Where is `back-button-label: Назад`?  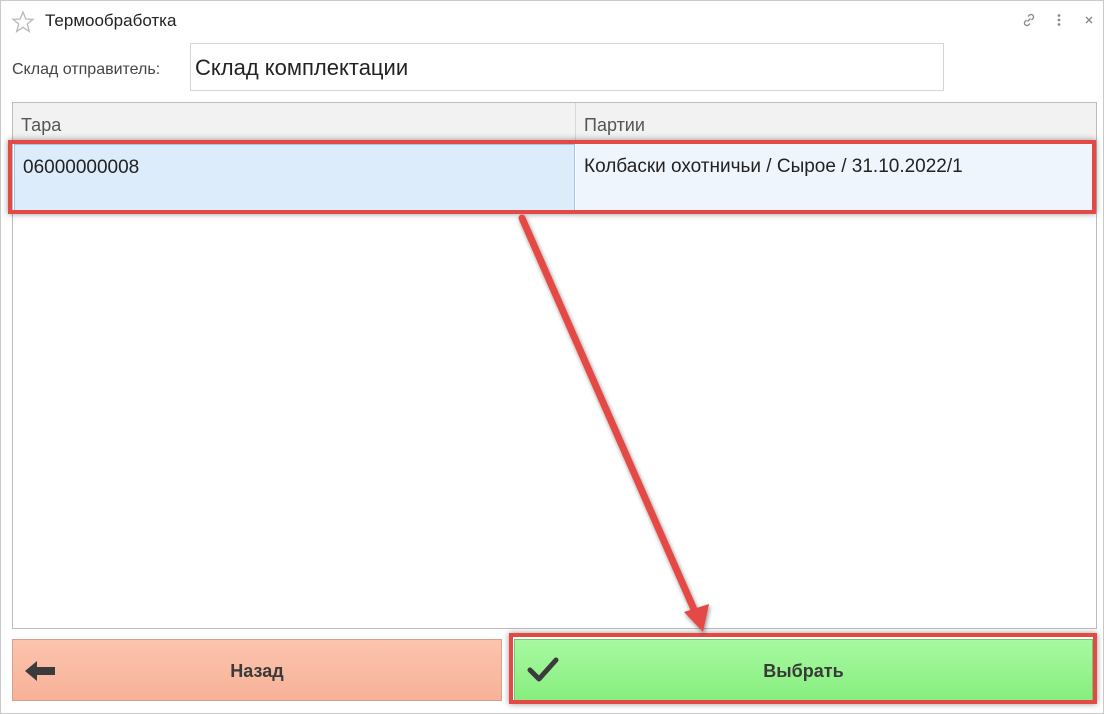
back-button-label: Назад is located at coordinates (257, 671).